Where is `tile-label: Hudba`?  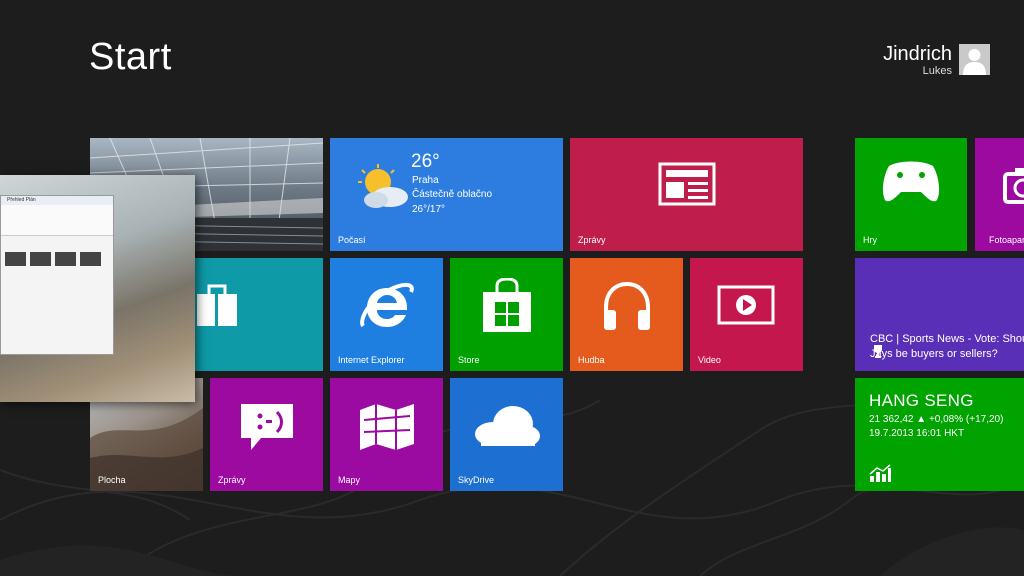
tile-label: Hudba is located at coordinates (591, 360).